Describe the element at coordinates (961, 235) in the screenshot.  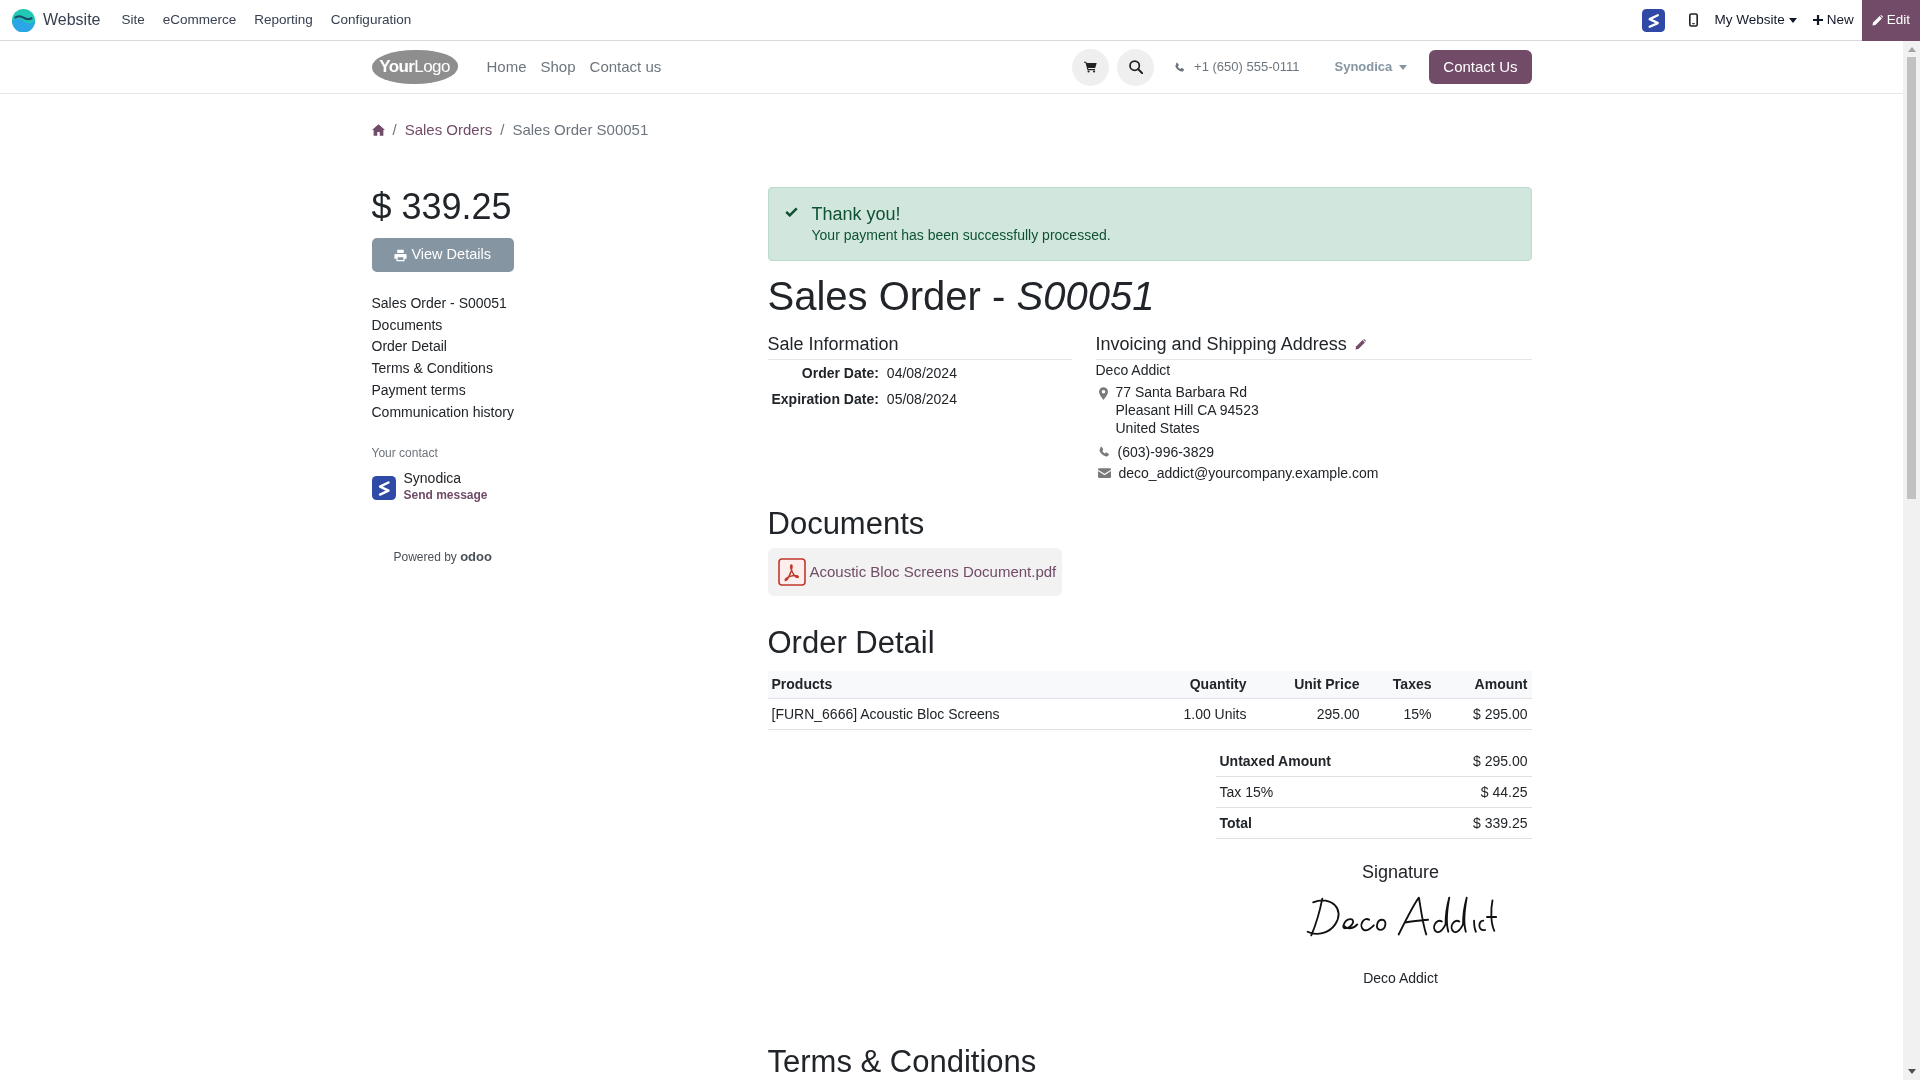
I see `alert-message: Your payment has been successfully processed.` at that location.